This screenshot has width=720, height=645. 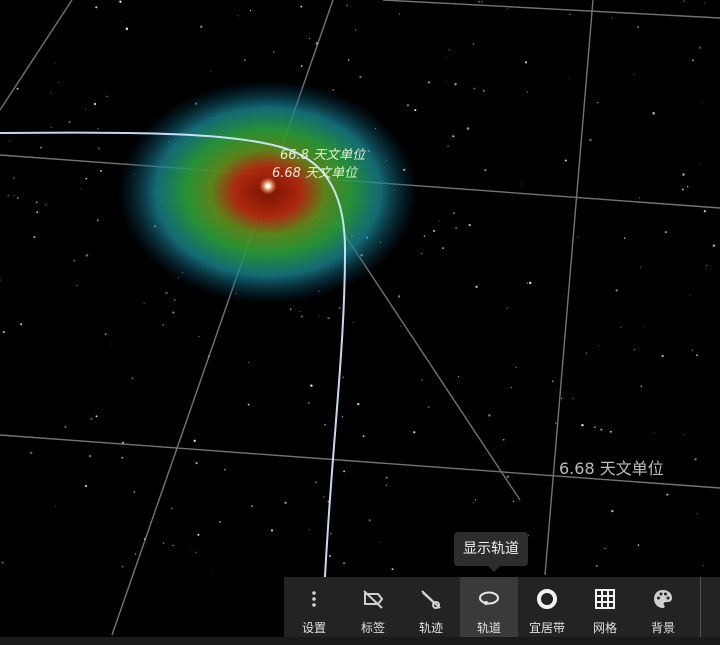 What do you see at coordinates (313, 628) in the screenshot?
I see `settings-label: 设置` at bounding box center [313, 628].